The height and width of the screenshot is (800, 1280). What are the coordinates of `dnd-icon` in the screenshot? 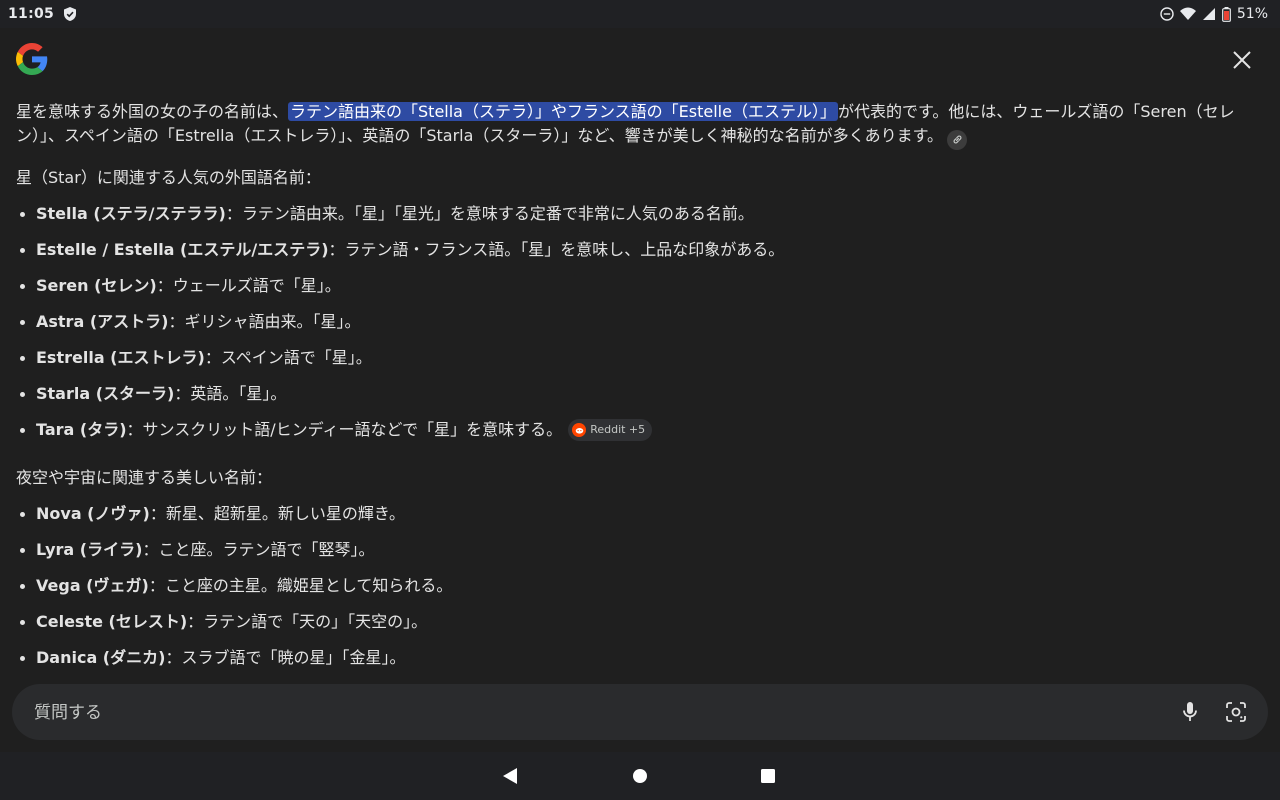 It's located at (1167, 14).